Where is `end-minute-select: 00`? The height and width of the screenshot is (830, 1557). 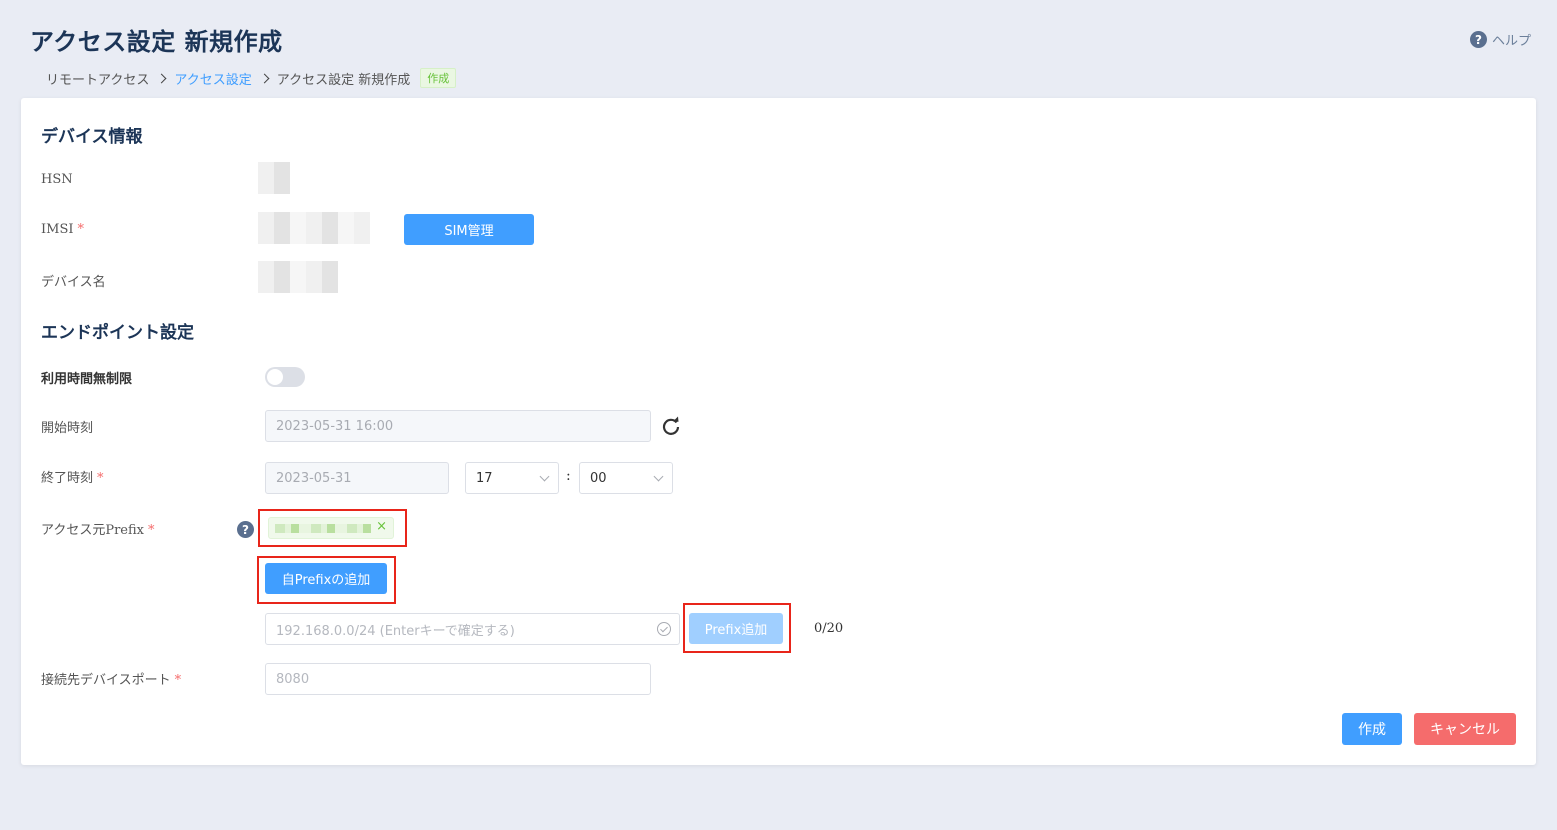
end-minute-select: 00 is located at coordinates (626, 478).